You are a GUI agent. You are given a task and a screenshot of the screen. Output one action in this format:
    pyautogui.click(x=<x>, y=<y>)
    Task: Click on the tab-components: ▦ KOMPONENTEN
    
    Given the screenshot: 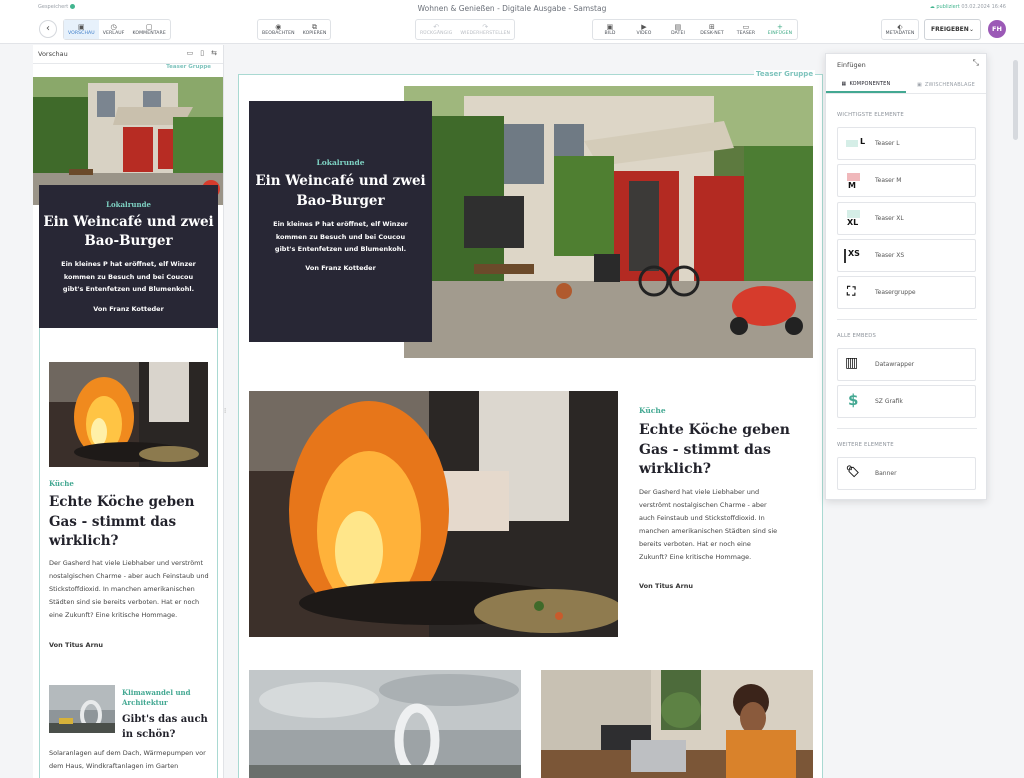 What is the action you would take?
    pyautogui.click(x=866, y=84)
    